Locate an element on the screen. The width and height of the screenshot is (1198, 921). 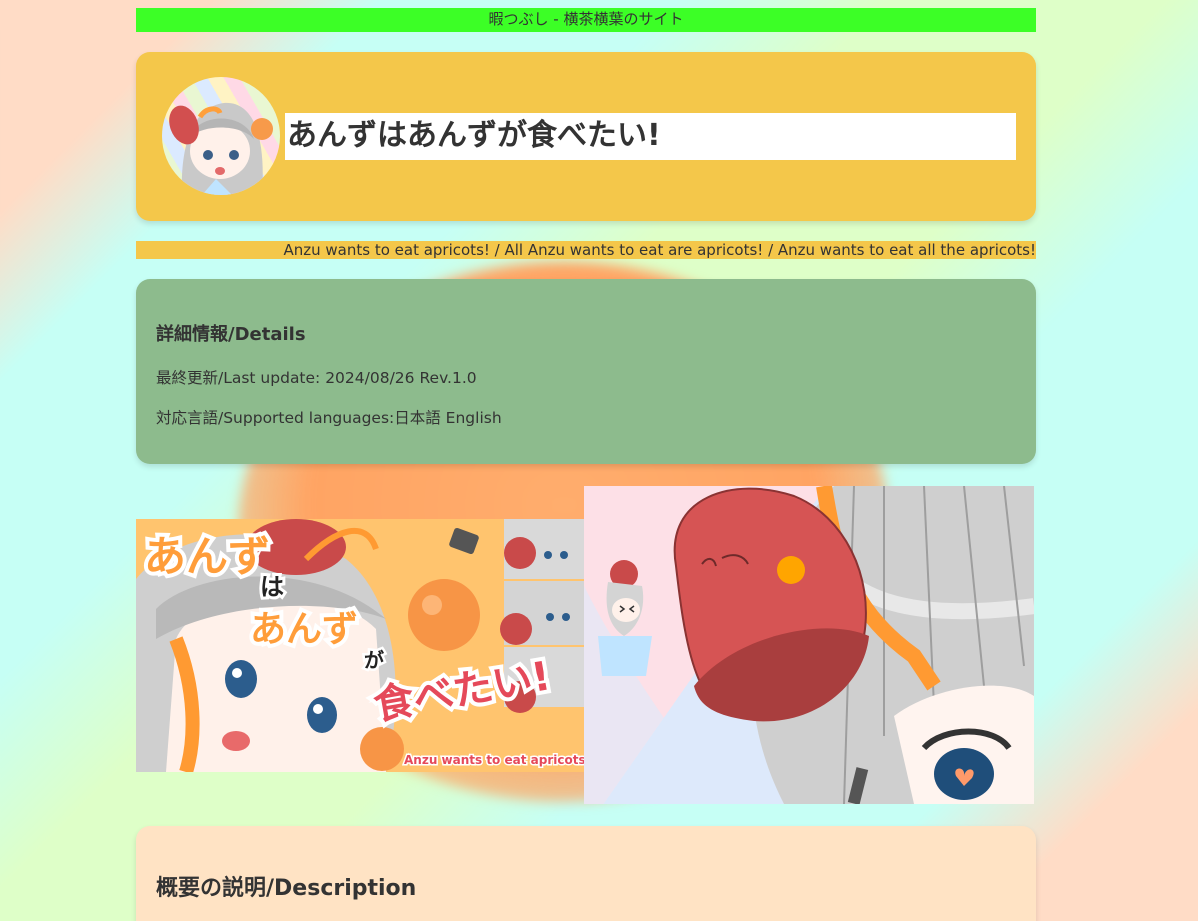
avatar is located at coordinates (221, 136).